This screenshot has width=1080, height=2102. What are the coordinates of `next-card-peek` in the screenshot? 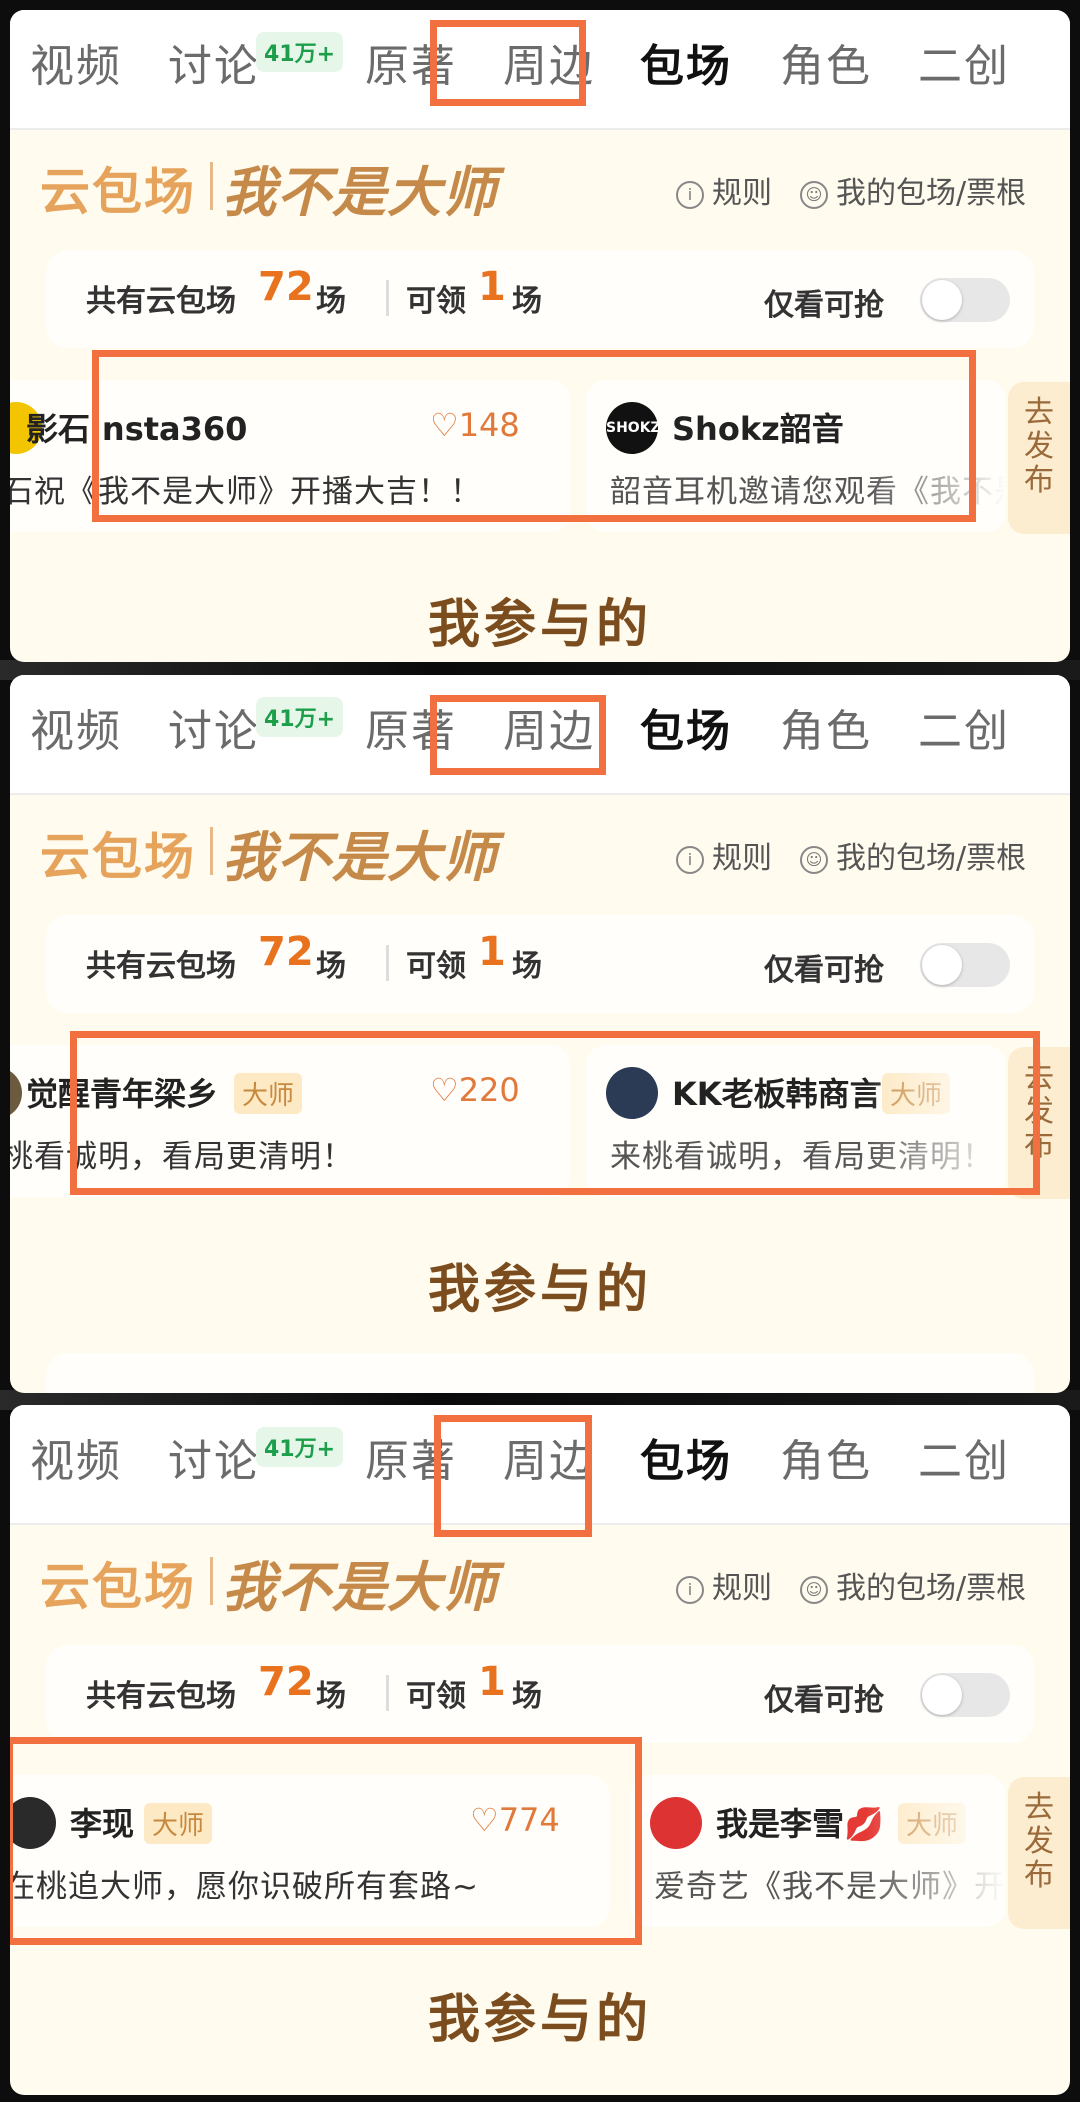 It's located at (540, 1373).